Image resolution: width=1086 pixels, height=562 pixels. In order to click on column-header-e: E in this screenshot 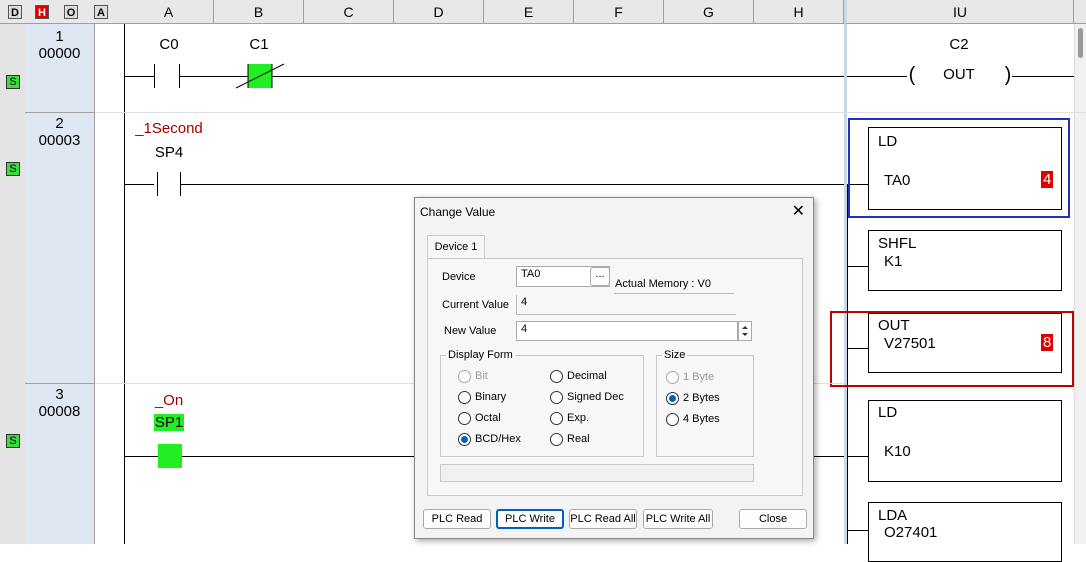, I will do `click(529, 12)`.